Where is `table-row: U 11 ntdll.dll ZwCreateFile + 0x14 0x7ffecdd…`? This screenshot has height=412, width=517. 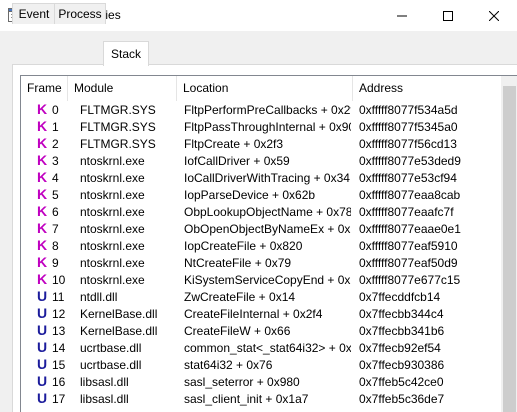
table-row: U 11 ntdll.dll ZwCreateFile + 0x14 0x7ffecdd… is located at coordinates (261, 297).